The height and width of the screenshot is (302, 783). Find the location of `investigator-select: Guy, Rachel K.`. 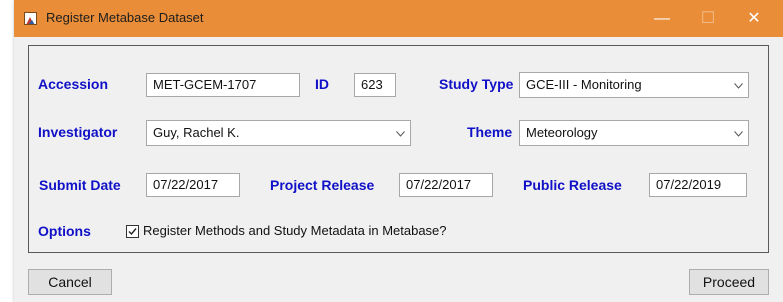

investigator-select: Guy, Rachel K. is located at coordinates (278, 133).